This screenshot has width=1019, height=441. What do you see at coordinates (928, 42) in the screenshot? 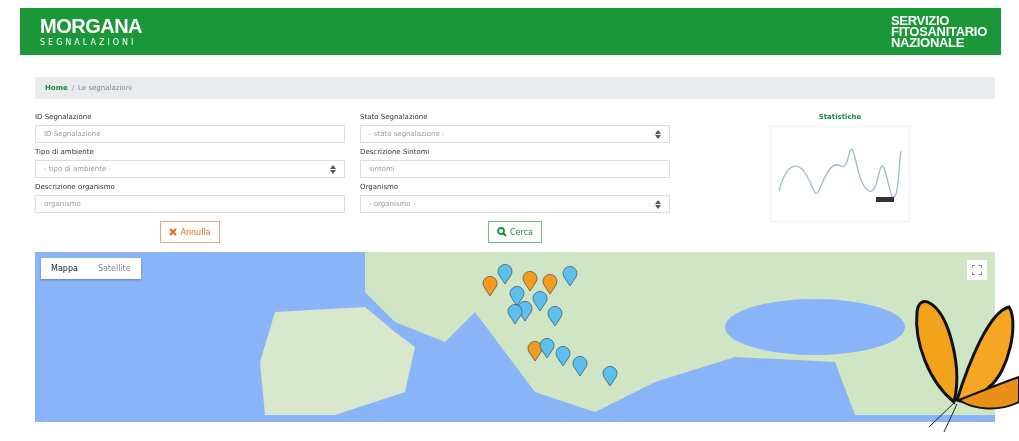
I see `agency-name-line: NAZIONALE` at bounding box center [928, 42].